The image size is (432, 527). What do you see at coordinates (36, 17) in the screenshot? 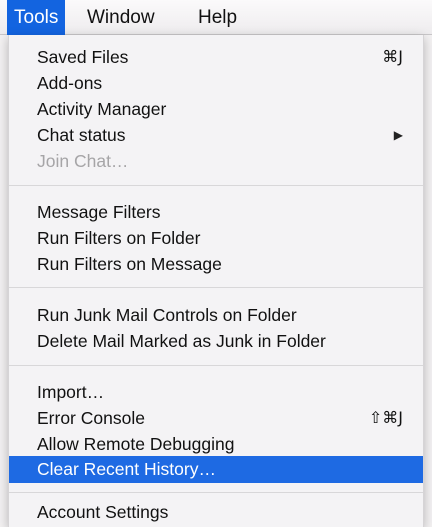
I see `menubar-tools: Tools` at bounding box center [36, 17].